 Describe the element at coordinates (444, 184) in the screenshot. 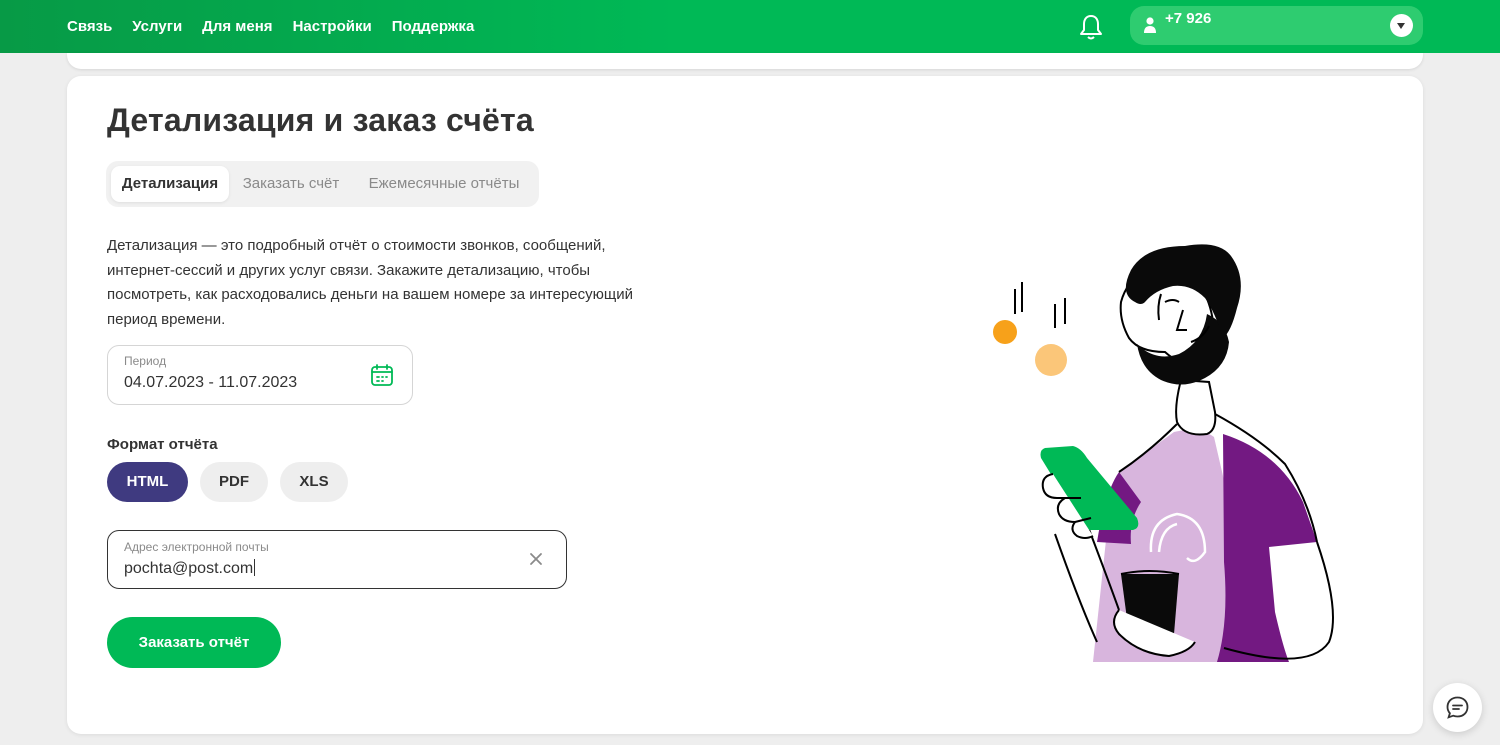

I see `tab-monthly-reports: Ежемесячные отчёты` at that location.